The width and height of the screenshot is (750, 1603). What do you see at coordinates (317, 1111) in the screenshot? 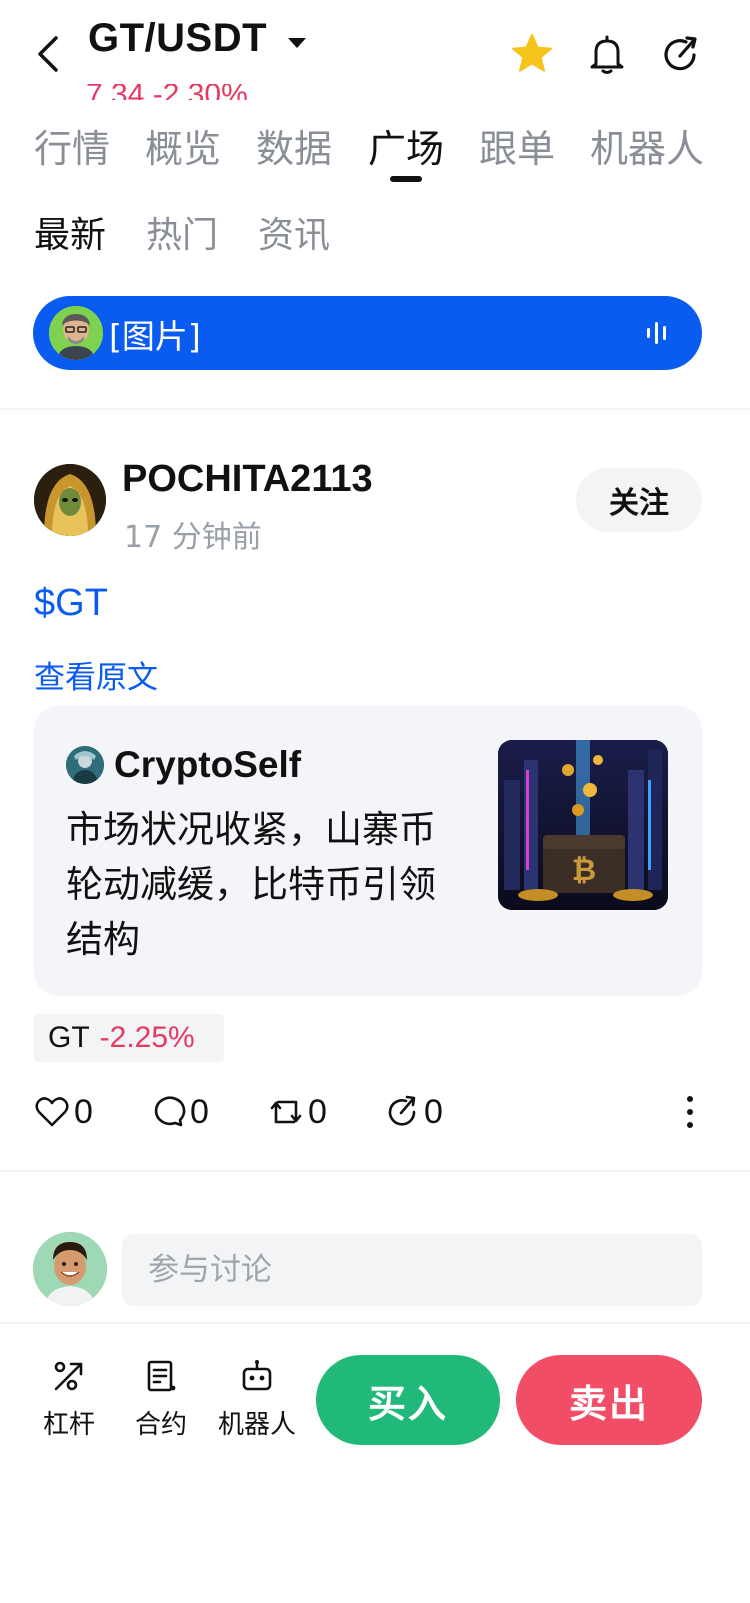
I see `repost-count: 0` at bounding box center [317, 1111].